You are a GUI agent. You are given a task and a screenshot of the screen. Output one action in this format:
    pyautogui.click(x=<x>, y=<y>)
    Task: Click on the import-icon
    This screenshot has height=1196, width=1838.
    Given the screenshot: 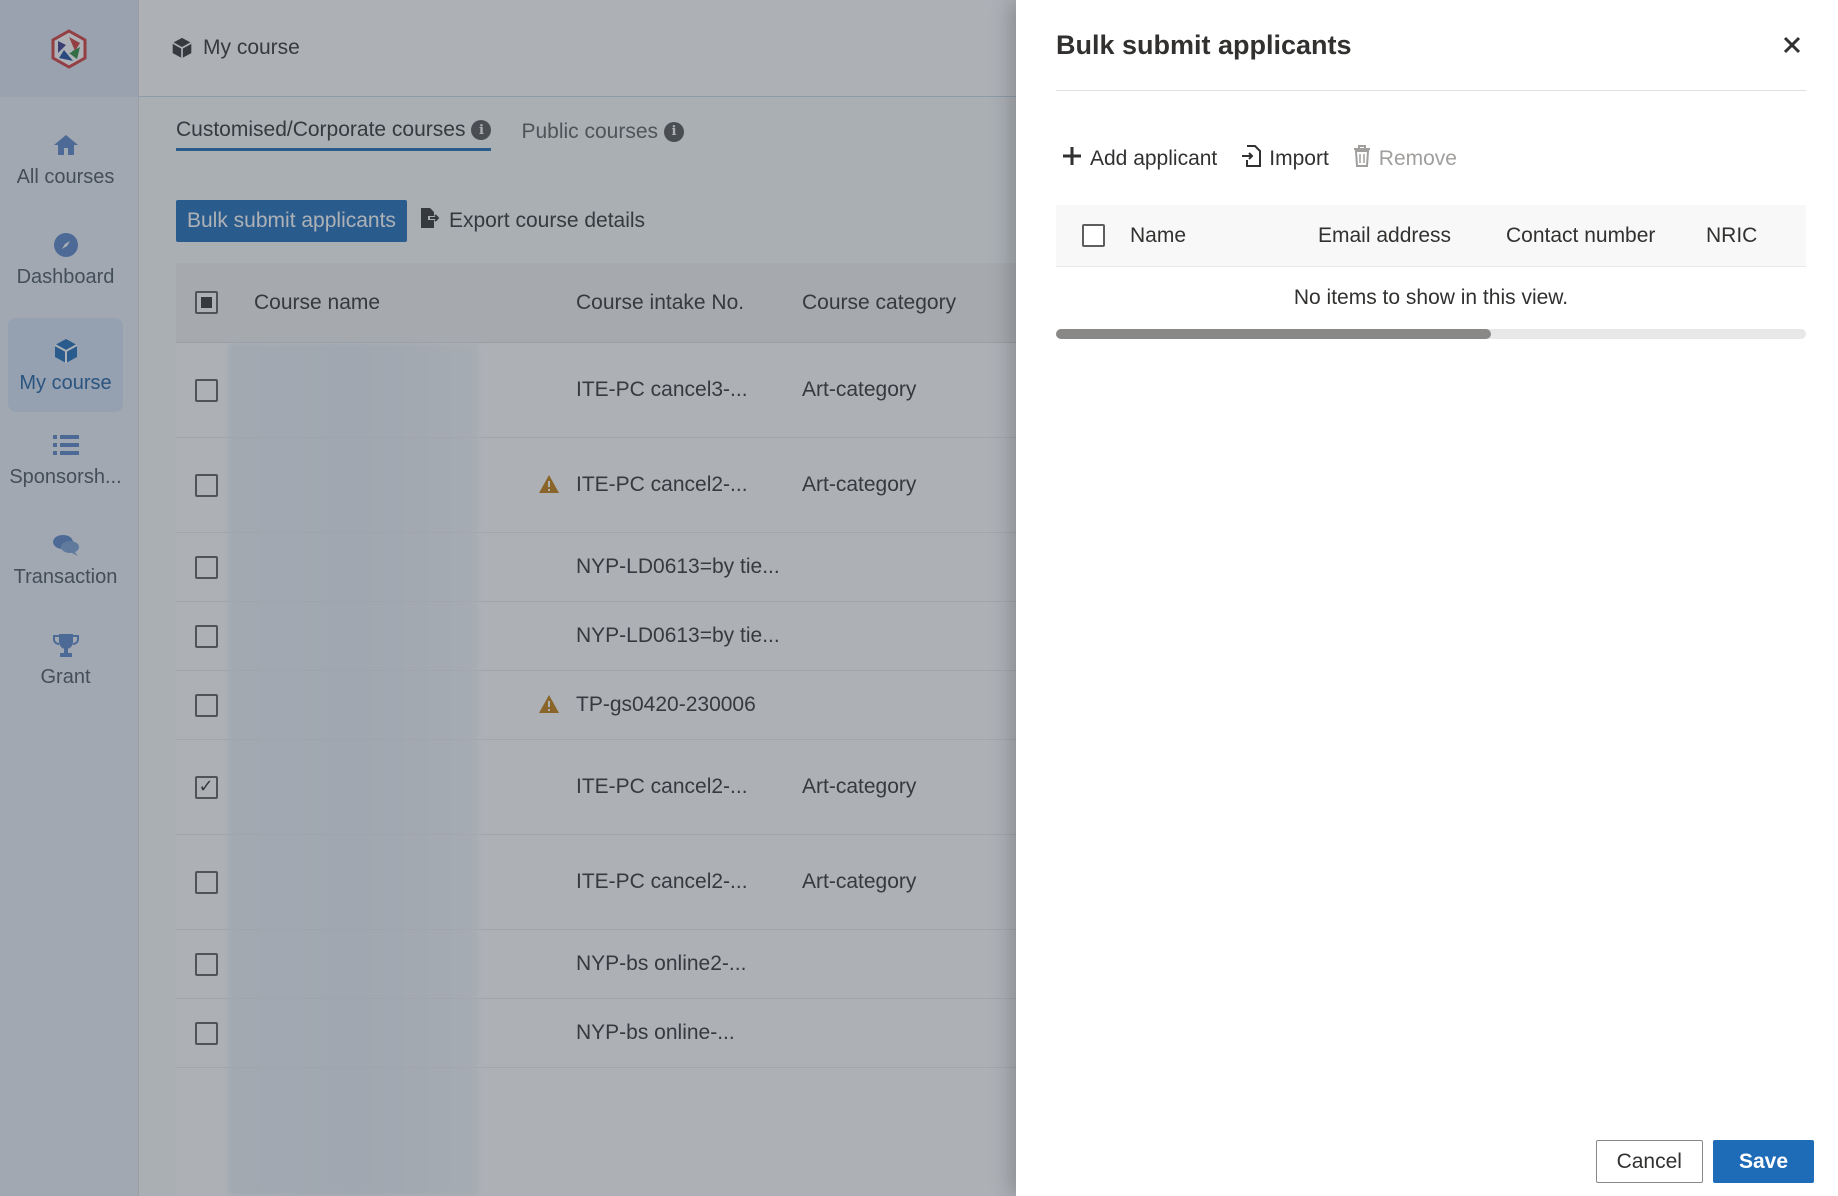 What is the action you would take?
    pyautogui.click(x=1251, y=159)
    